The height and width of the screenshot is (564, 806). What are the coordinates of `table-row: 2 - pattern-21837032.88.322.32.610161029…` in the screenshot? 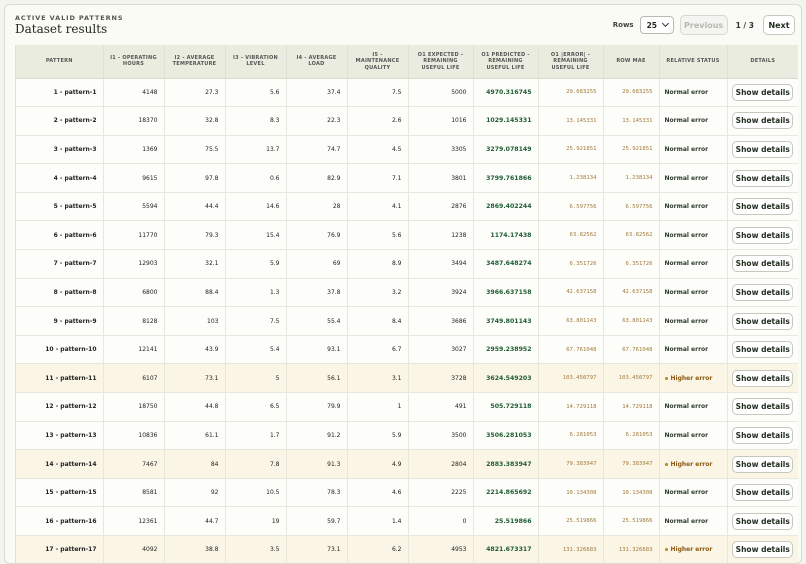 It's located at (407, 121).